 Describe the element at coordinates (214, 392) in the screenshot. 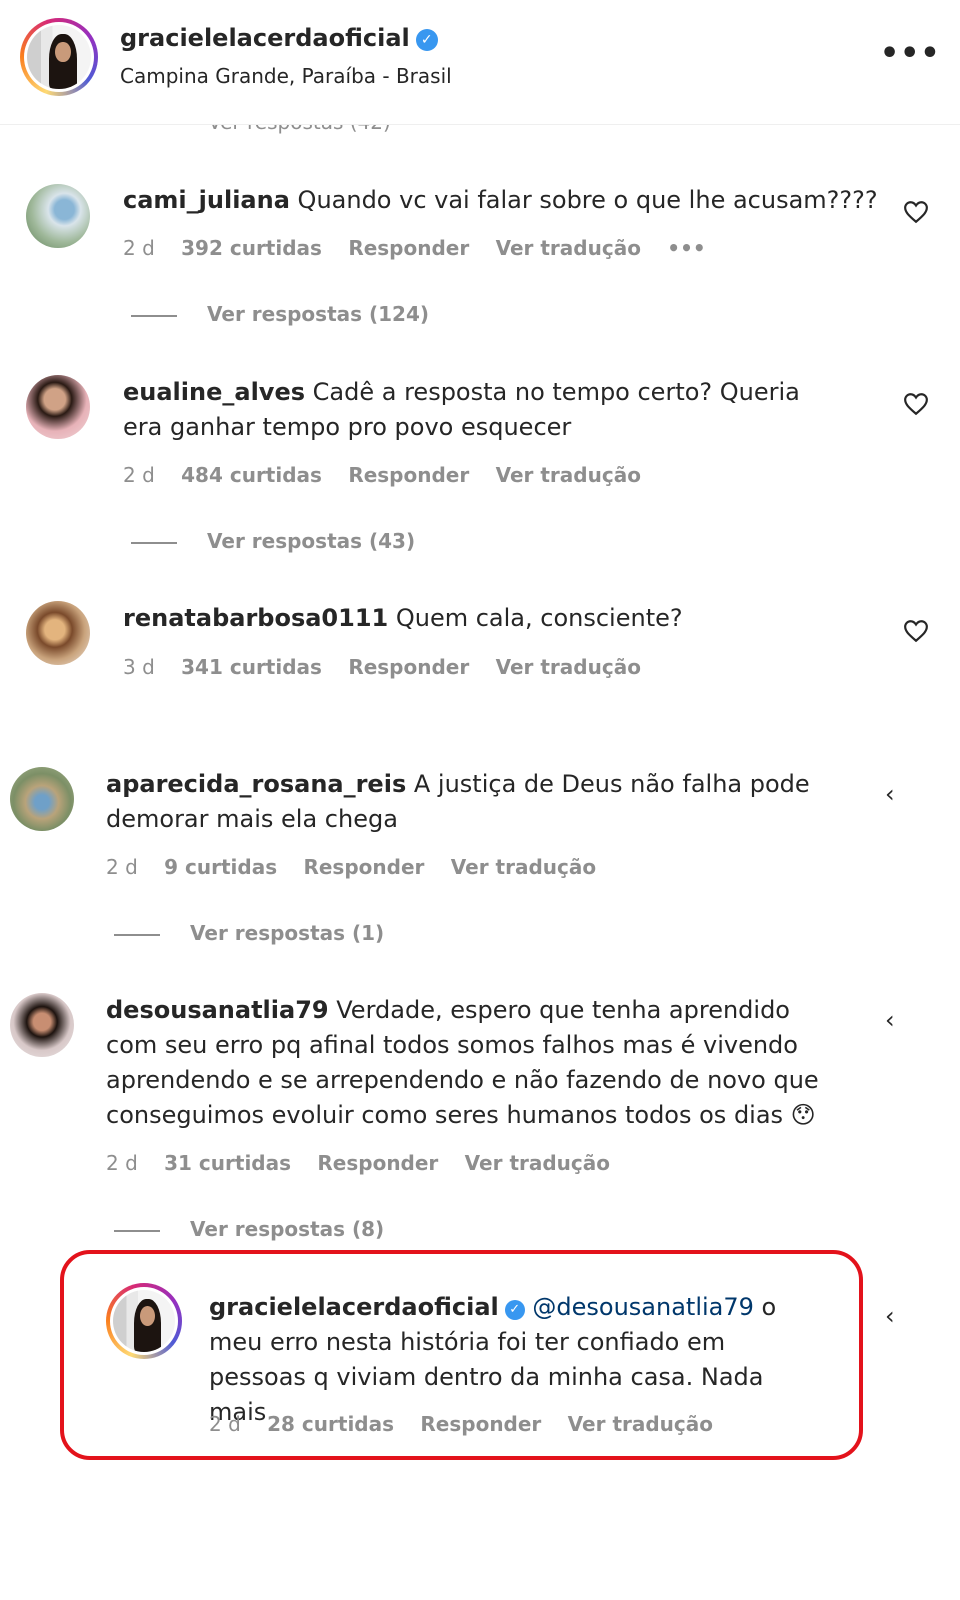

I see `comment-username: eualine_alves` at that location.